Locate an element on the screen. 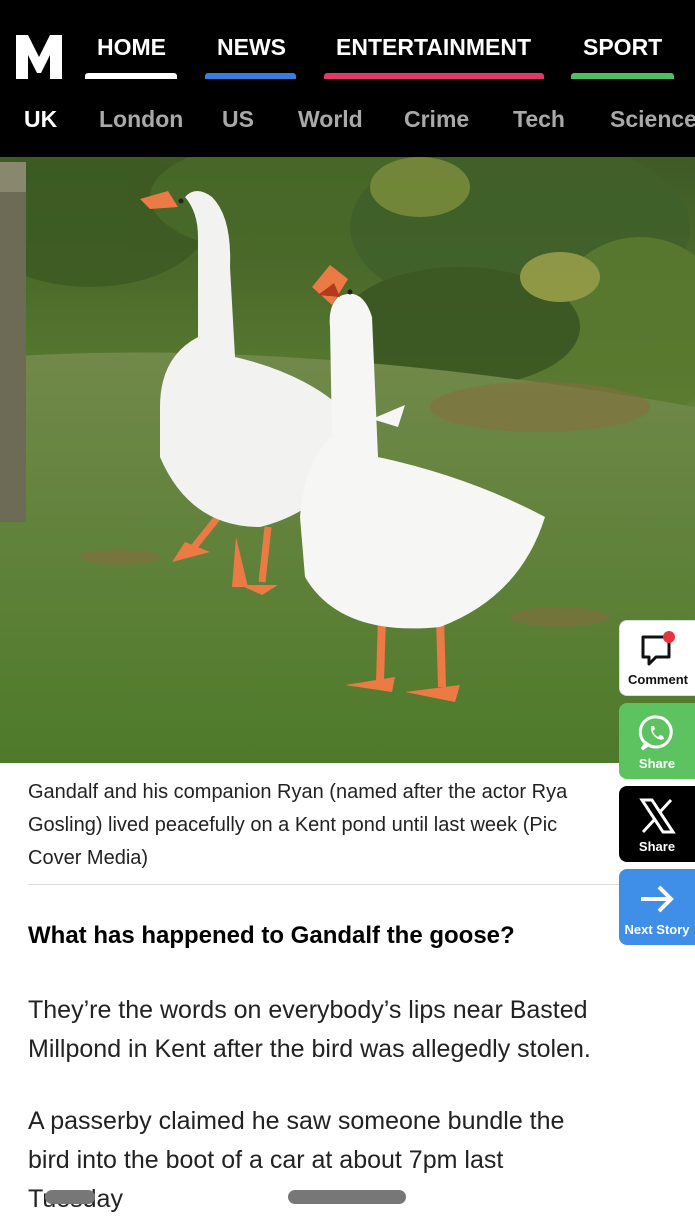  floating-button-edge is located at coordinates (70, 1197).